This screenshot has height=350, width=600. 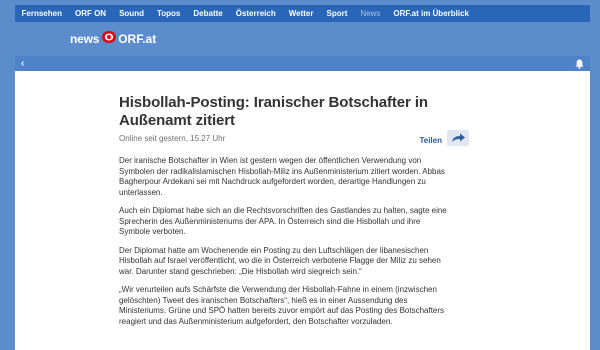 I want to click on nav-sound: Sound, so click(x=132, y=13).